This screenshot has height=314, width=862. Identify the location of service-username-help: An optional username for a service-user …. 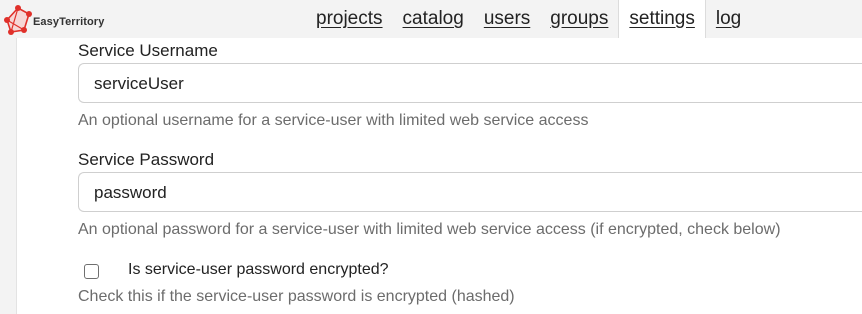
(333, 120).